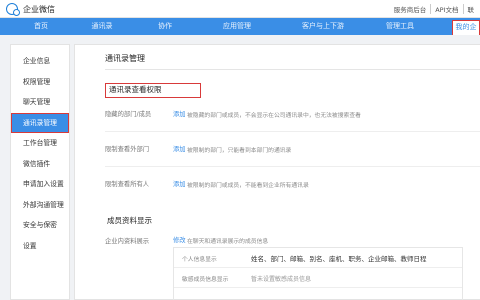  I want to click on profile-row-personal: 个人信息显示 姓名、部门、邮箱、别名、座机、职务、企业邮箱、教师日程, so click(318, 258).